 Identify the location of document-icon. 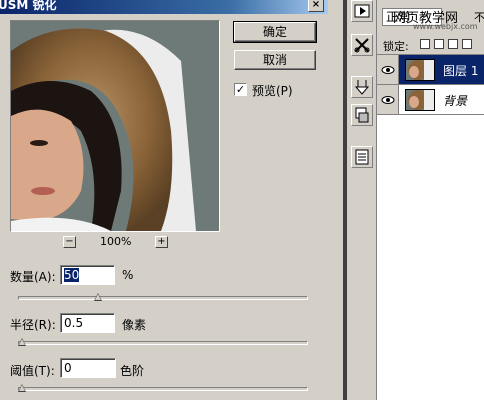
(362, 157).